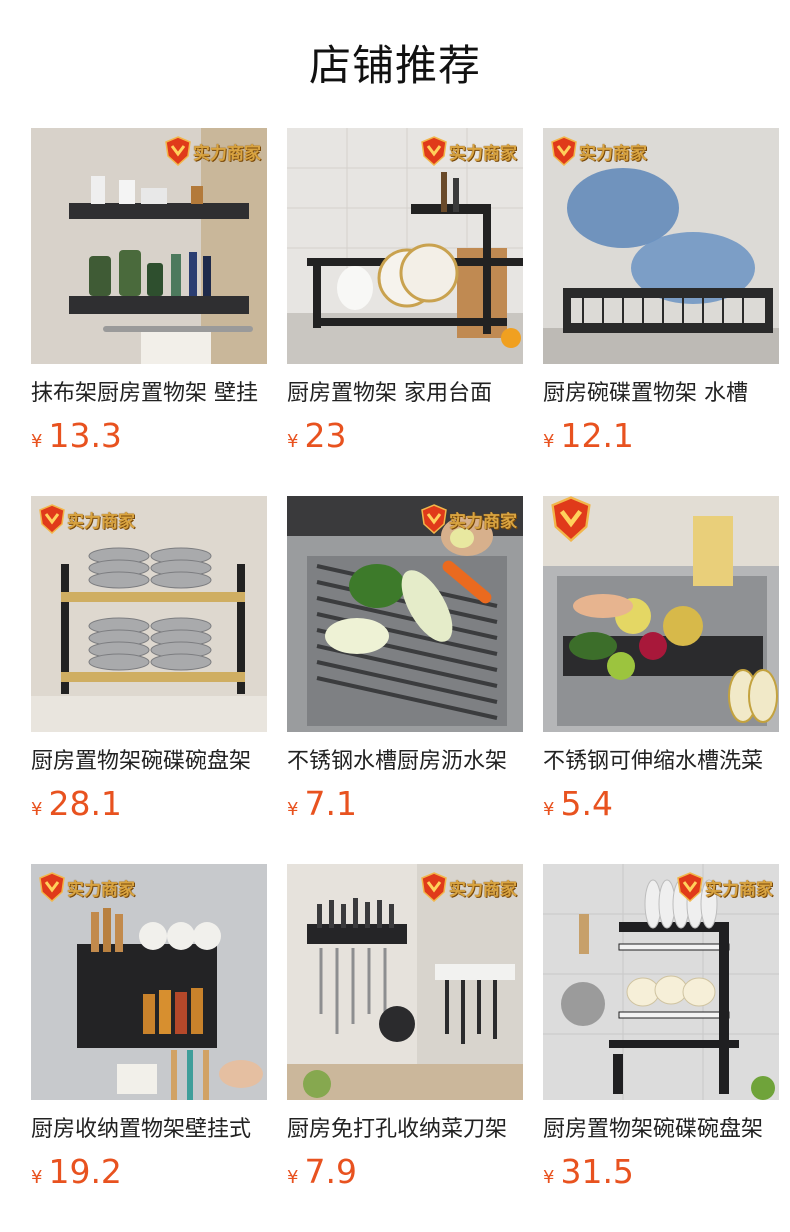  What do you see at coordinates (405, 807) in the screenshot?
I see `product-price: ¥7.1` at bounding box center [405, 807].